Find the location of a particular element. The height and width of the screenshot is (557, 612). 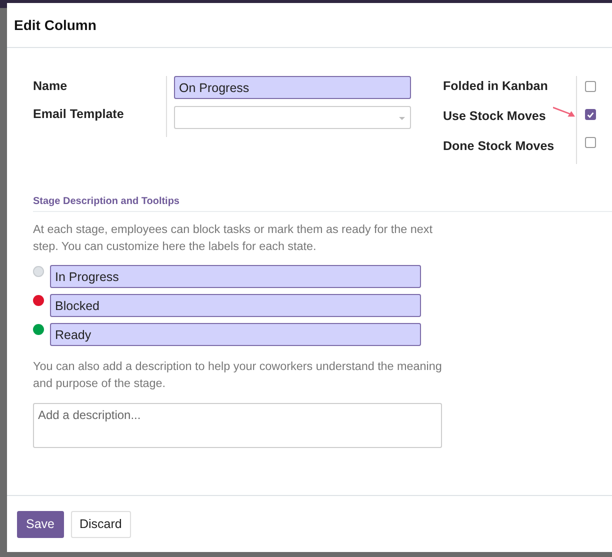

option-label: Use Stock Moves is located at coordinates (494, 116).